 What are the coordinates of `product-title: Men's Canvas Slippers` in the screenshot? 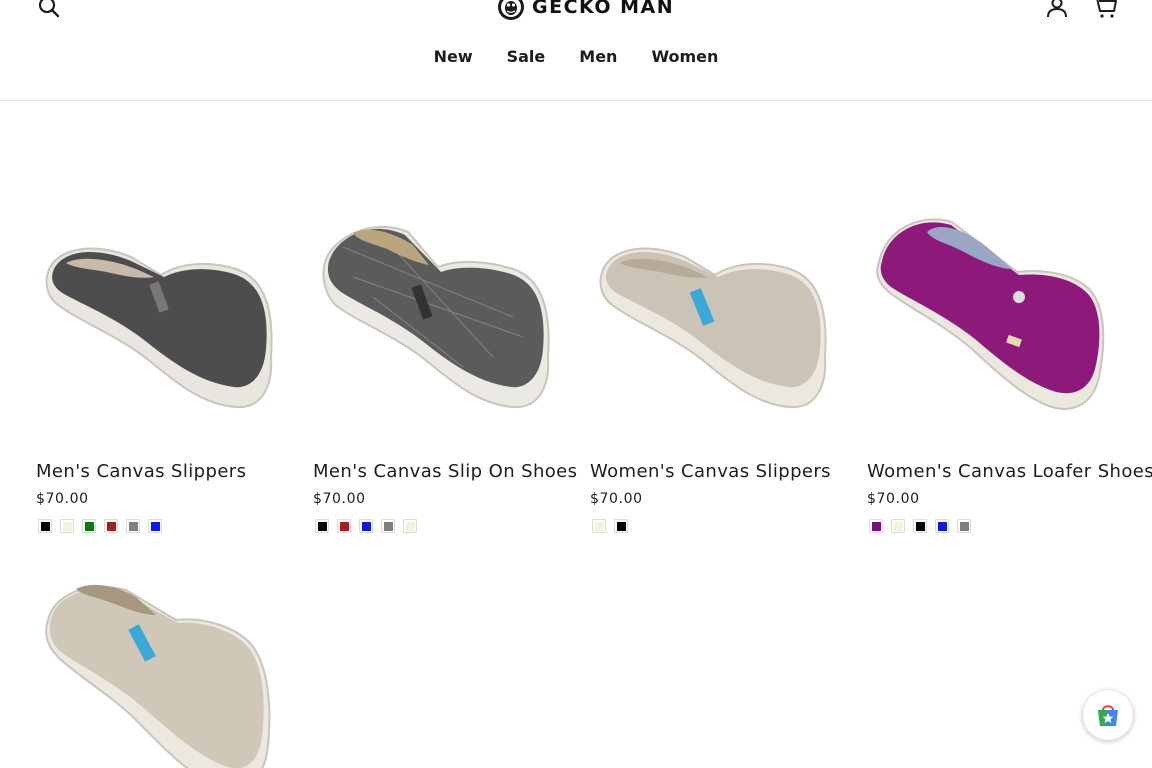 It's located at (141, 471).